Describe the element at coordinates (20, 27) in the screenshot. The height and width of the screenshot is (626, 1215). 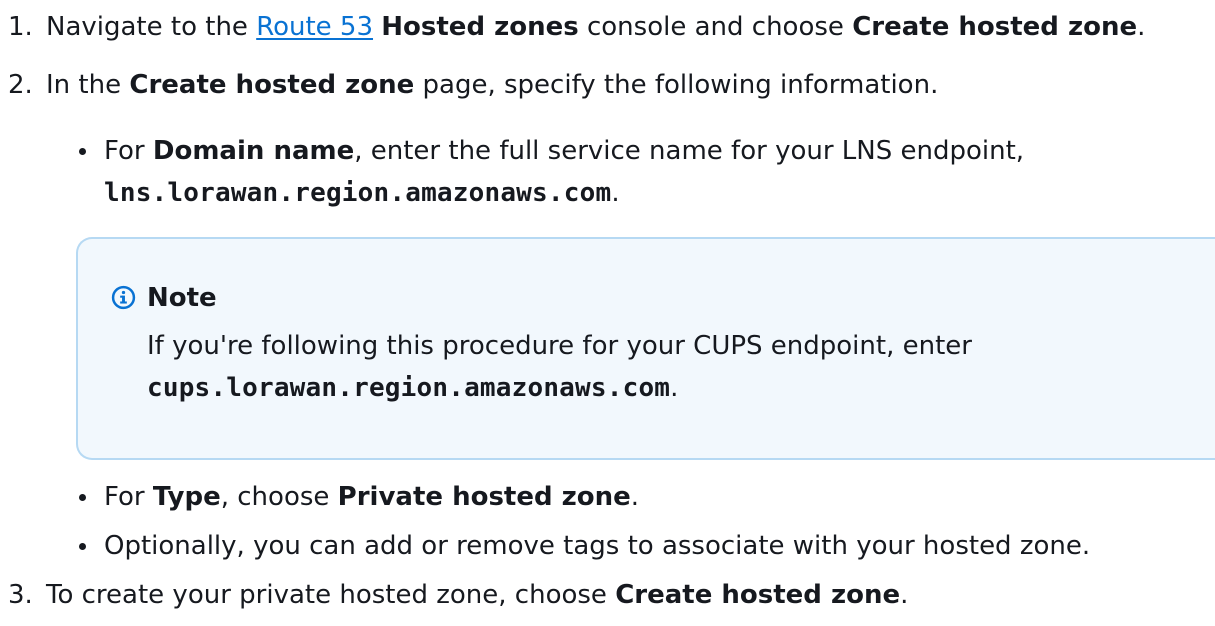
I see `step-number: 1.` at that location.